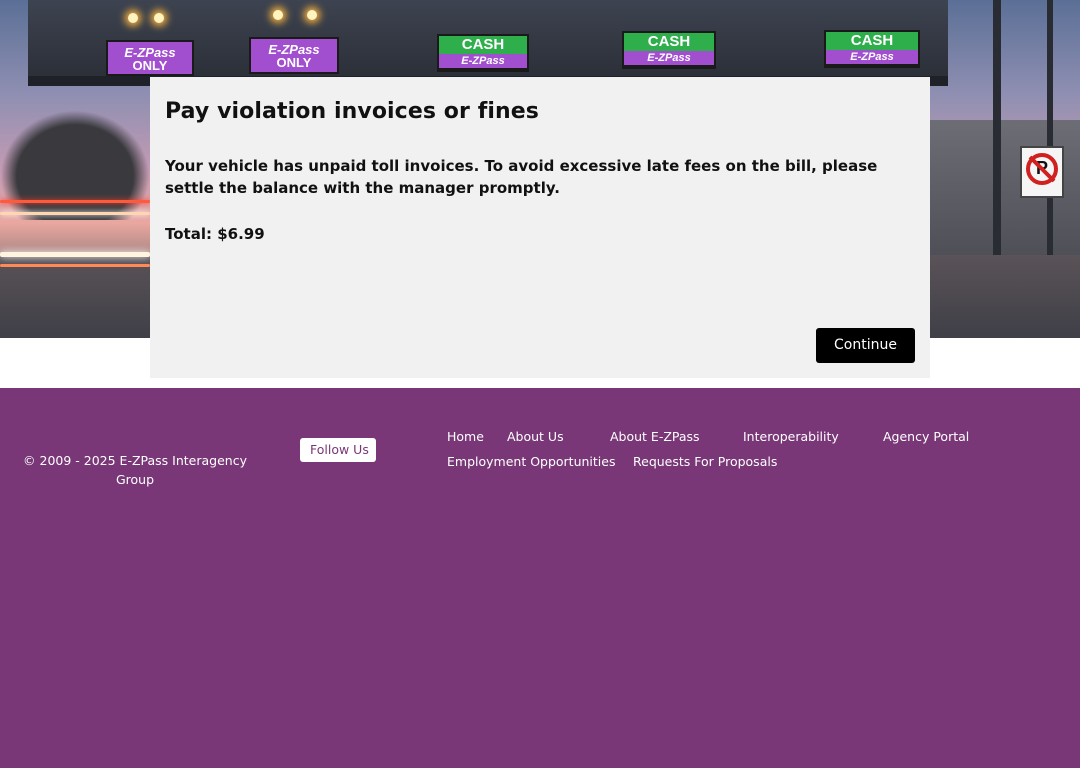 The height and width of the screenshot is (768, 1080). I want to click on modal-title: Pay violation invoices or fines, so click(352, 111).